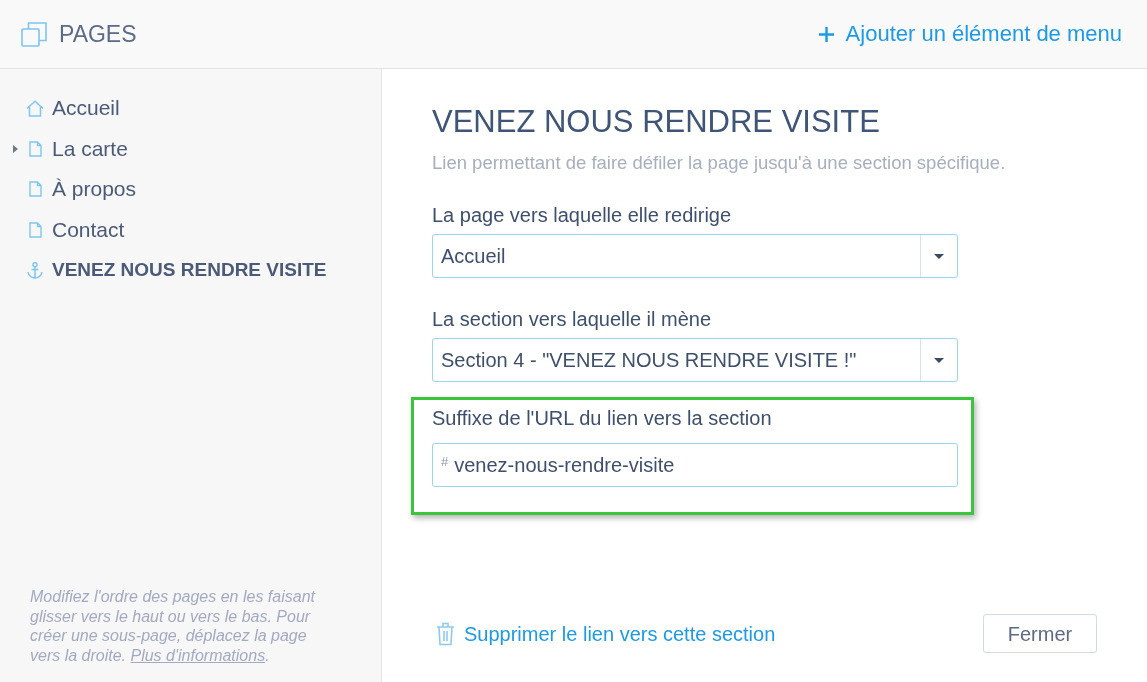  I want to click on sidebar-item: La carte, so click(77, 148).